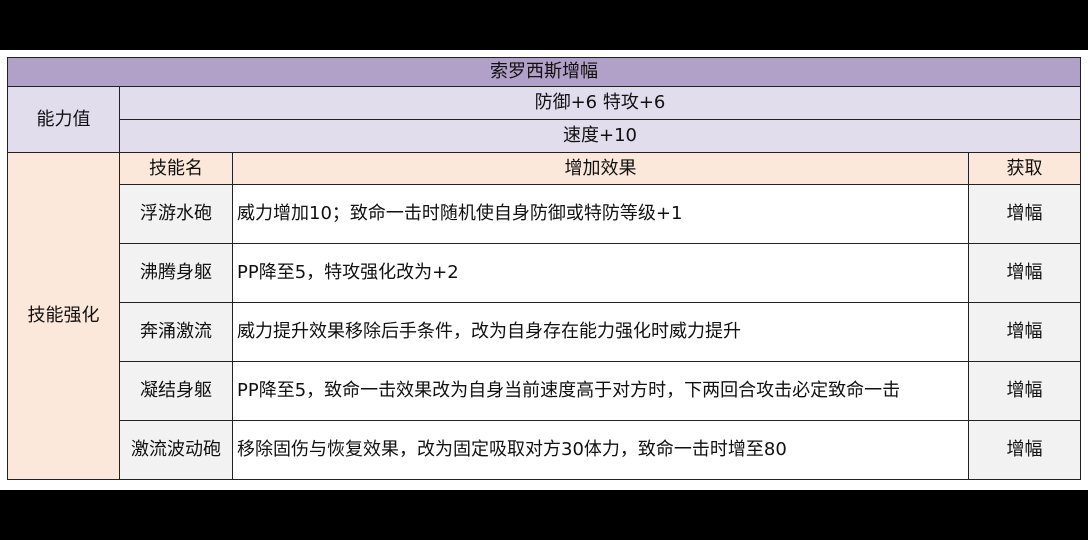 The height and width of the screenshot is (540, 1088). Describe the element at coordinates (176, 273) in the screenshot. I see `skill-name: 沸腾身躯` at that location.